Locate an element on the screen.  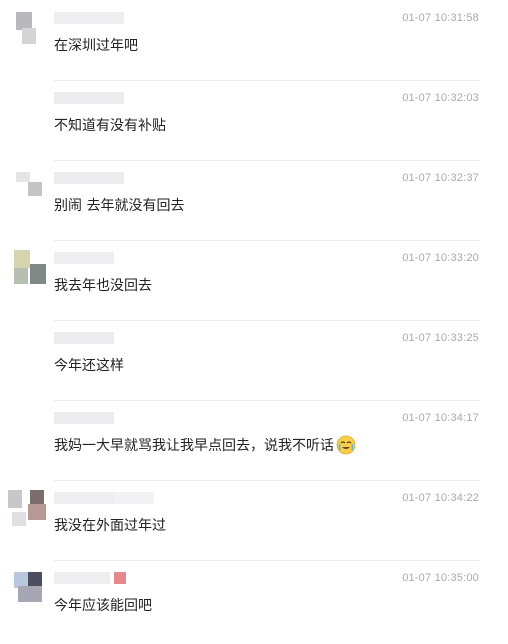
timestamp: 01-07 10:31:58 is located at coordinates (440, 18).